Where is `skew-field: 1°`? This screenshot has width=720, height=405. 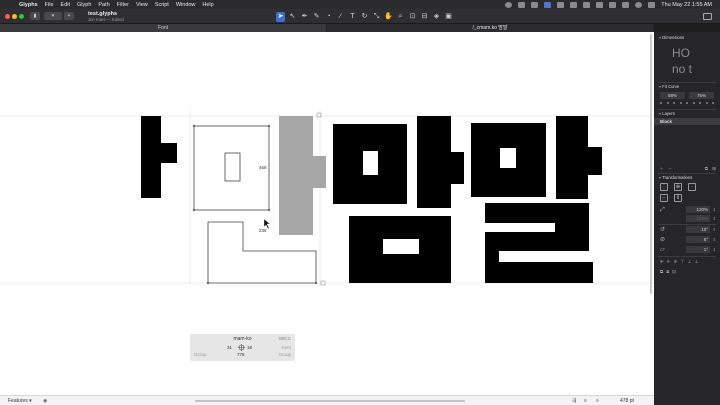 skew-field: 1° is located at coordinates (698, 249).